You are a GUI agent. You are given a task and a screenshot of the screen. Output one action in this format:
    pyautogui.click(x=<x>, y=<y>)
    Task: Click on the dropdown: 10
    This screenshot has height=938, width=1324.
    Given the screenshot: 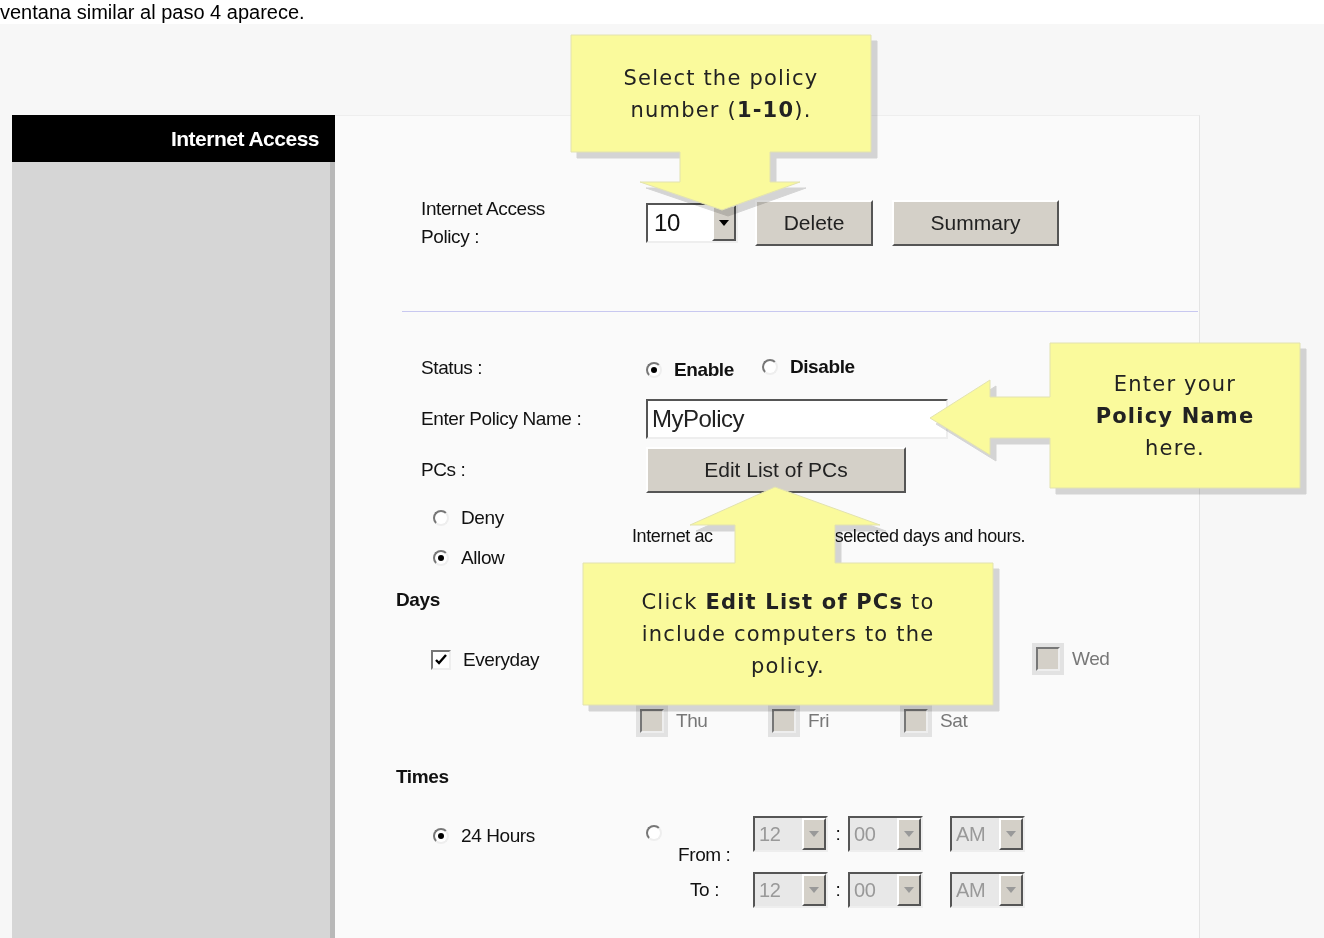 What is the action you would take?
    pyautogui.click(x=692, y=223)
    